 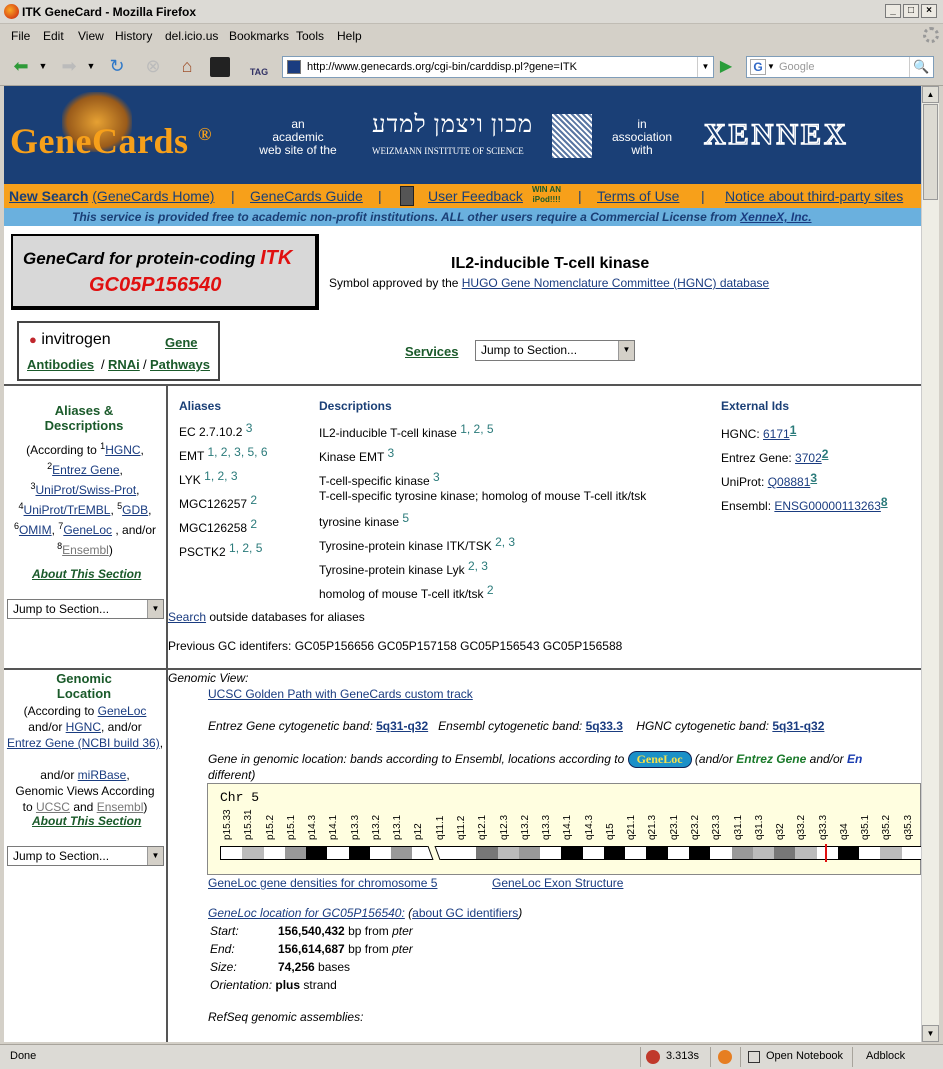 What do you see at coordinates (122, 450) in the screenshot?
I see `hgnc-source-link: HGNC` at bounding box center [122, 450].